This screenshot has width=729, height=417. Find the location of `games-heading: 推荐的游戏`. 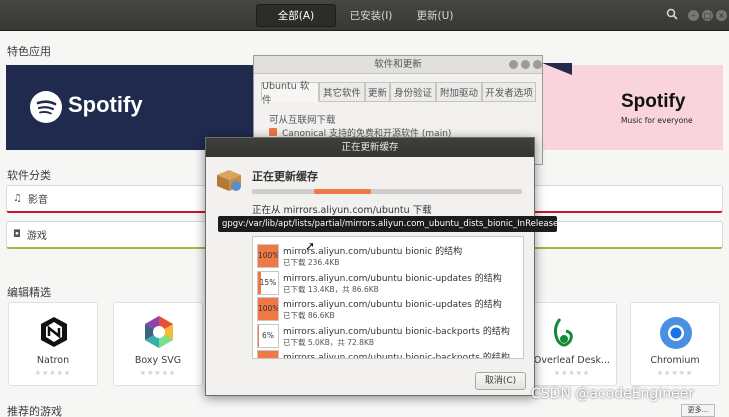

games-heading: 推荐的游戏 is located at coordinates (34, 411).